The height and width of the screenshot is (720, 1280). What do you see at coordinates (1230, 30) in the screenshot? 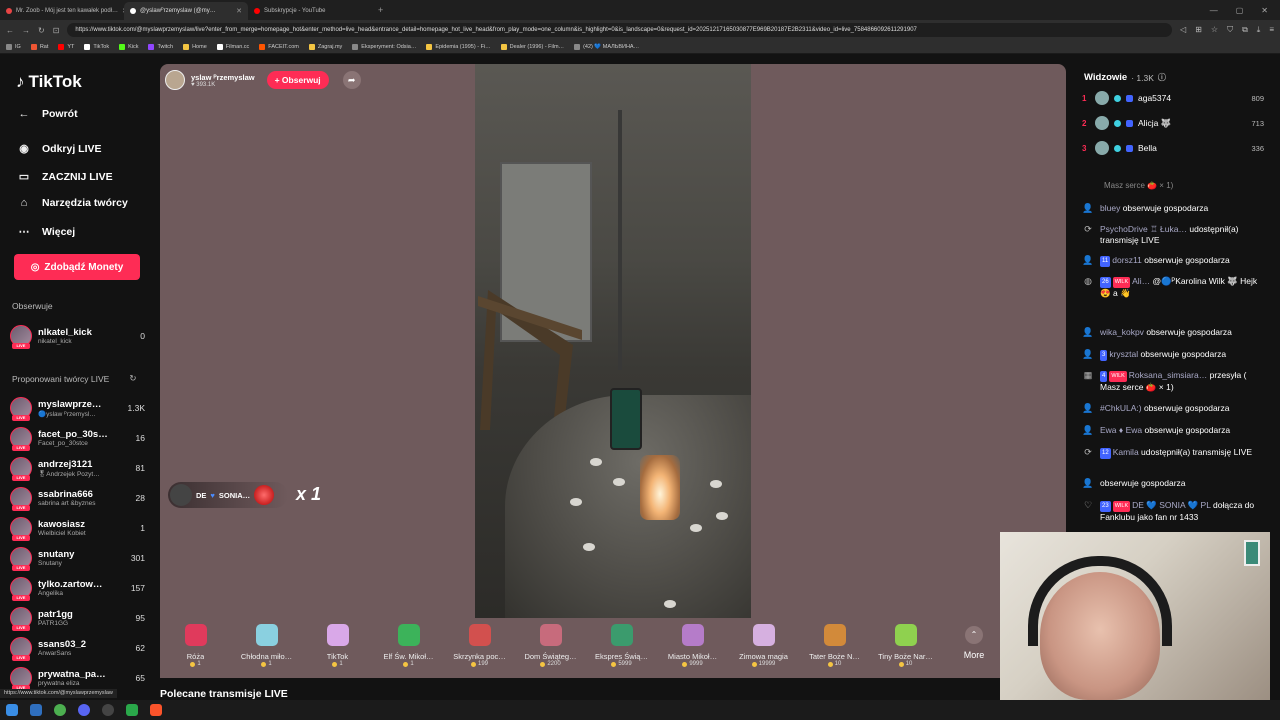
I see `shield-icon: ⛉` at bounding box center [1230, 30].